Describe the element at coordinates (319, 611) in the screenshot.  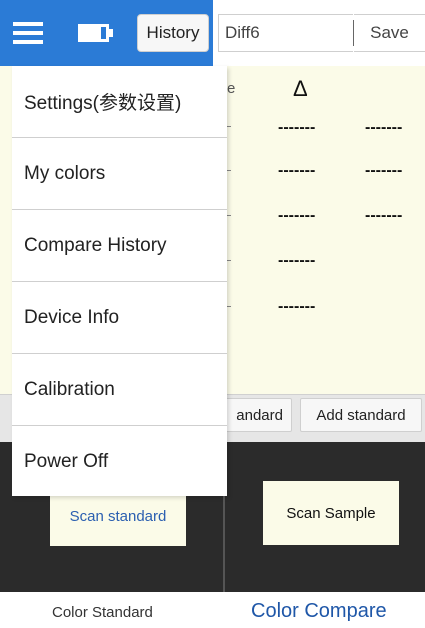
I see `tab-color-compare: Color Compare` at that location.